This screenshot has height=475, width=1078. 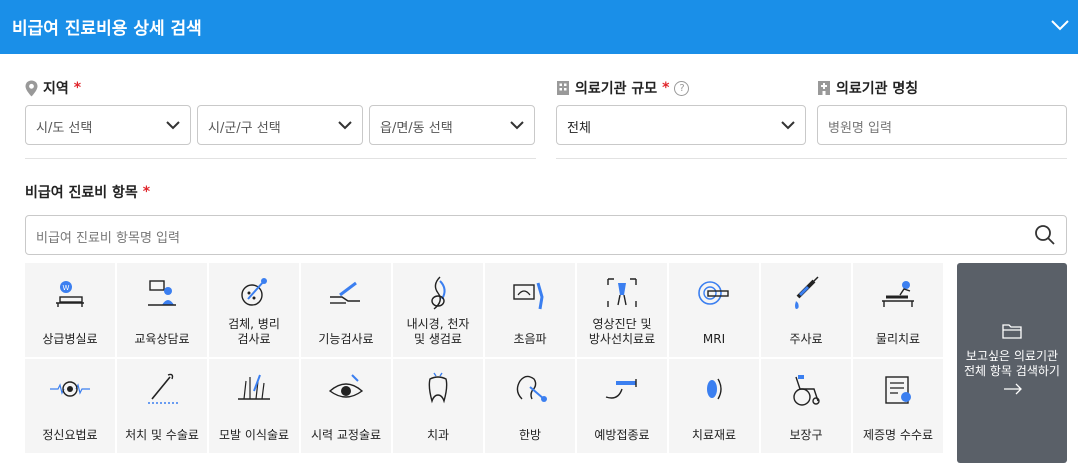 What do you see at coordinates (807, 292) in the screenshot?
I see `syringe-icon` at bounding box center [807, 292].